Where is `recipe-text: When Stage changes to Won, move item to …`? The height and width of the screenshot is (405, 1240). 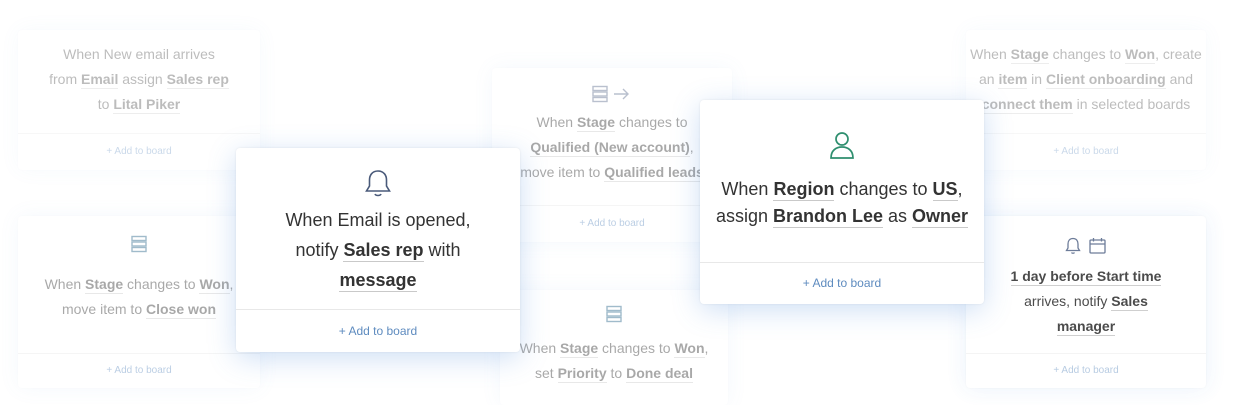 recipe-text: When Stage changes to Won, move item to … is located at coordinates (139, 297).